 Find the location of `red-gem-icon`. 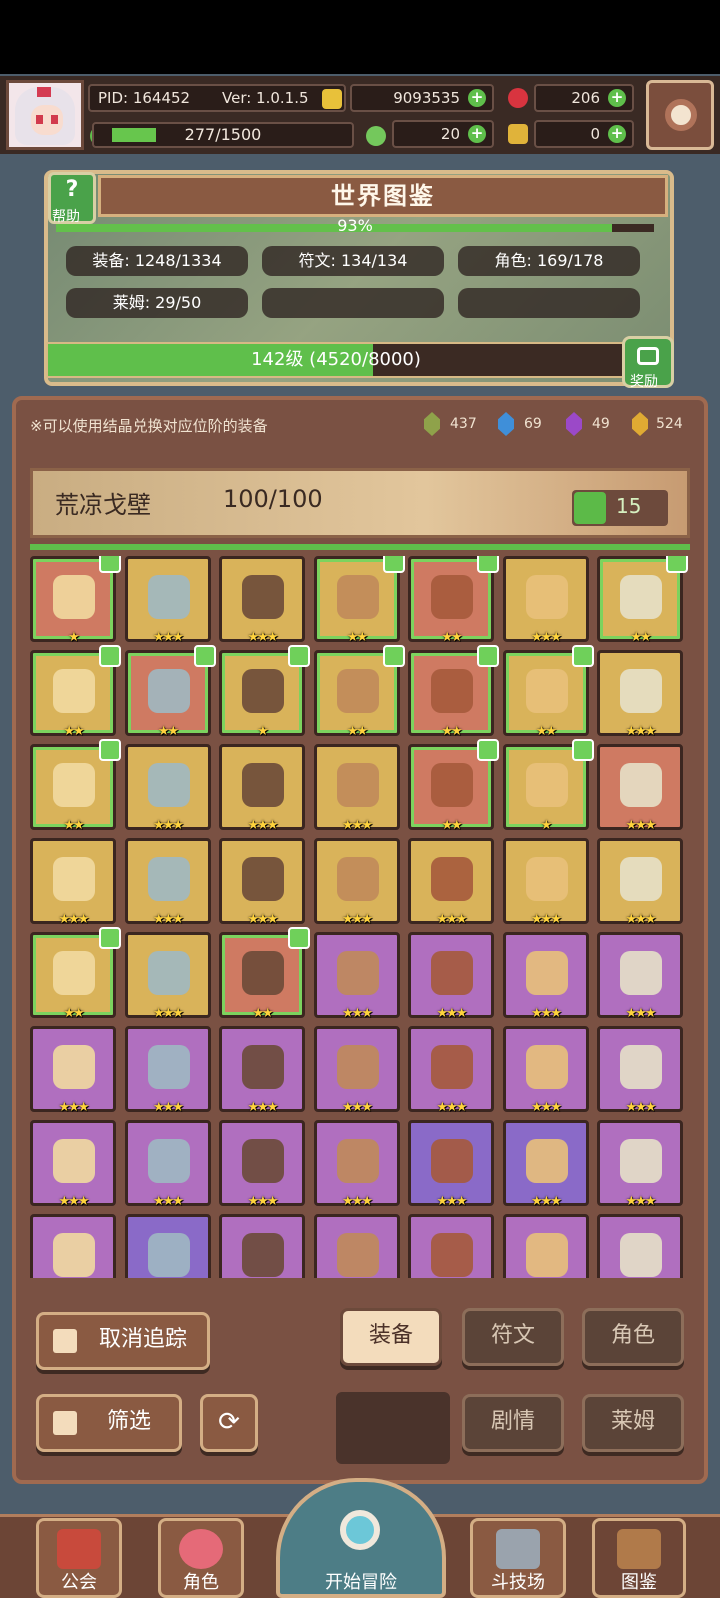

red-gem-icon is located at coordinates (518, 98).